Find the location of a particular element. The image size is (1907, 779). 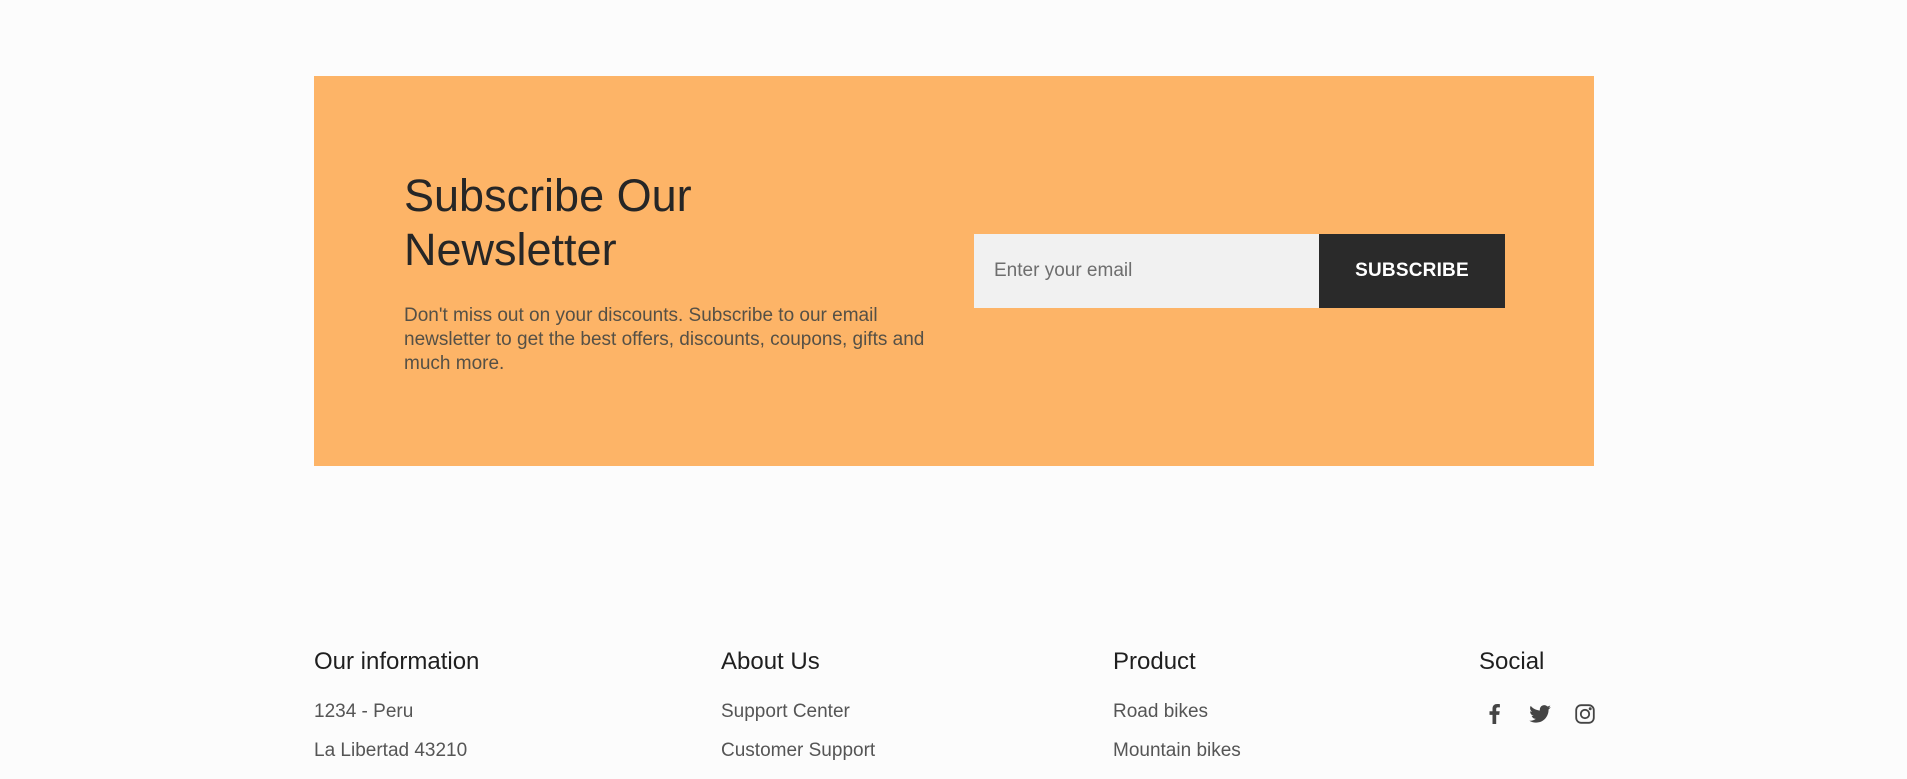

address-line-1: 1234 - Peru is located at coordinates (364, 711).